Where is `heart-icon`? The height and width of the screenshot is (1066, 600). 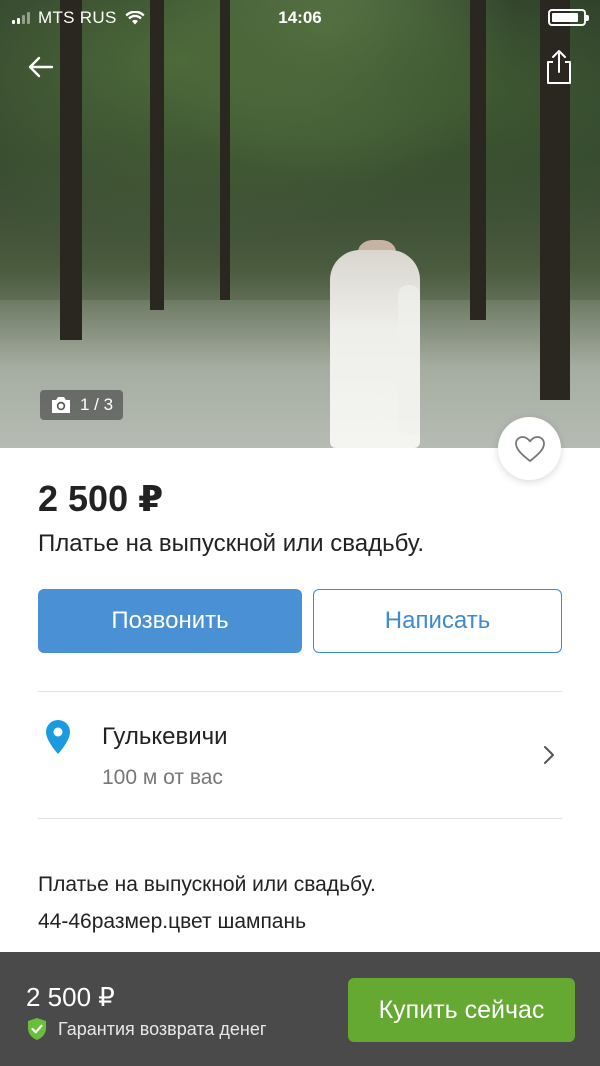 heart-icon is located at coordinates (529, 448).